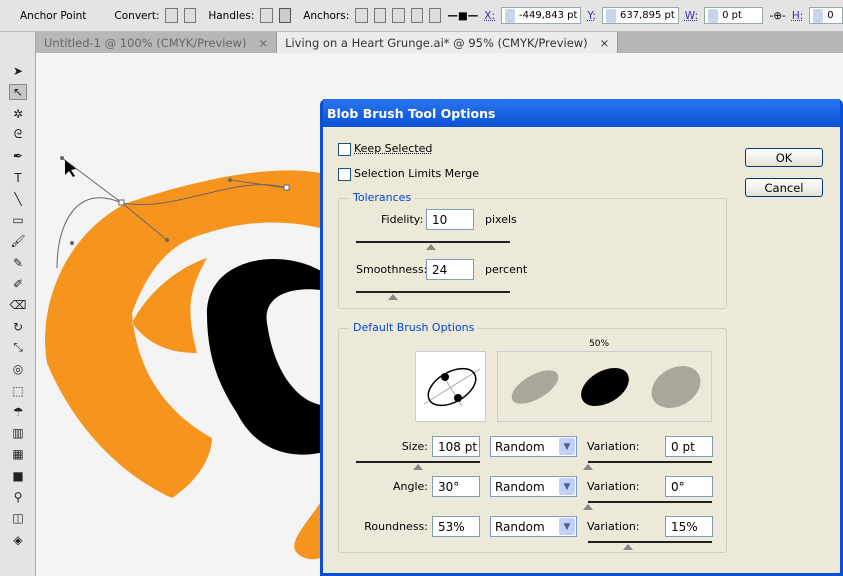  Describe the element at coordinates (266, 15) in the screenshot. I see `show-handles-icon` at that location.